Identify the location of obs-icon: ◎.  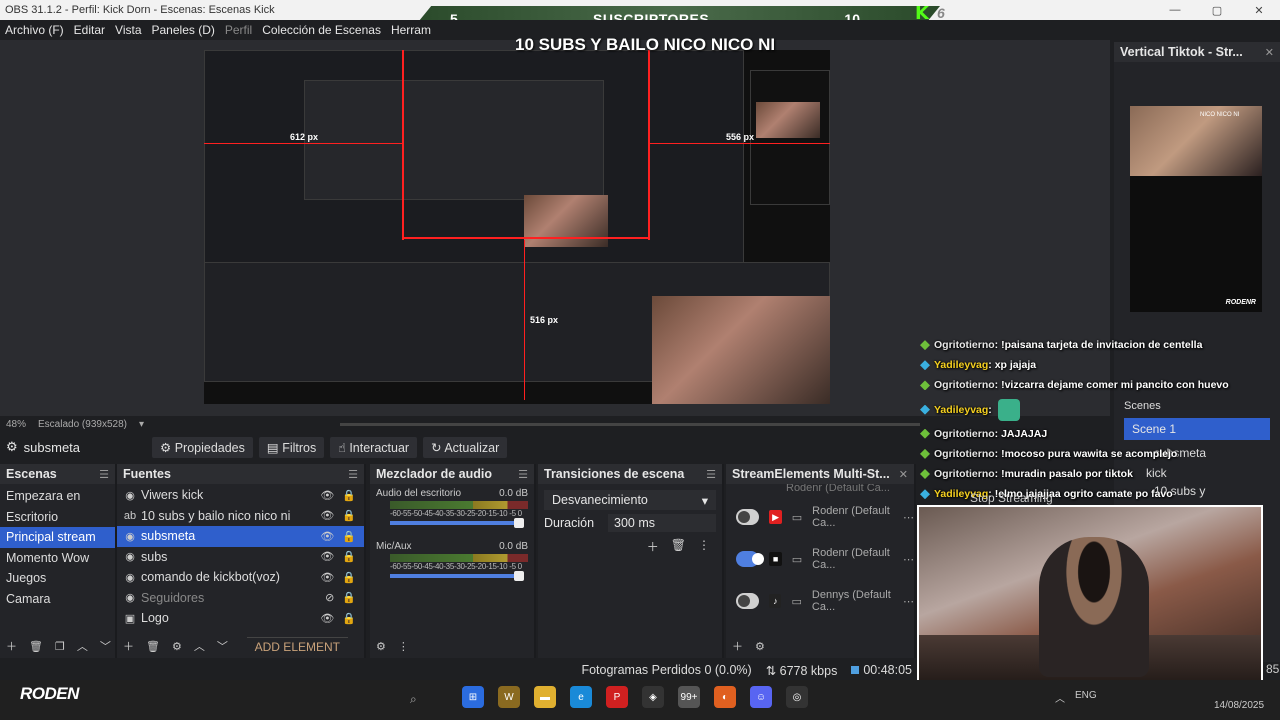
(797, 697).